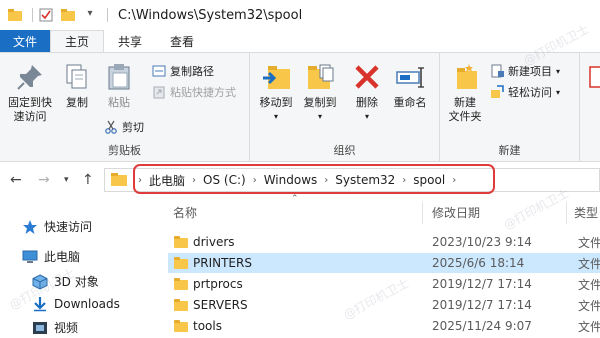  I want to click on pin-icon, so click(30, 77).